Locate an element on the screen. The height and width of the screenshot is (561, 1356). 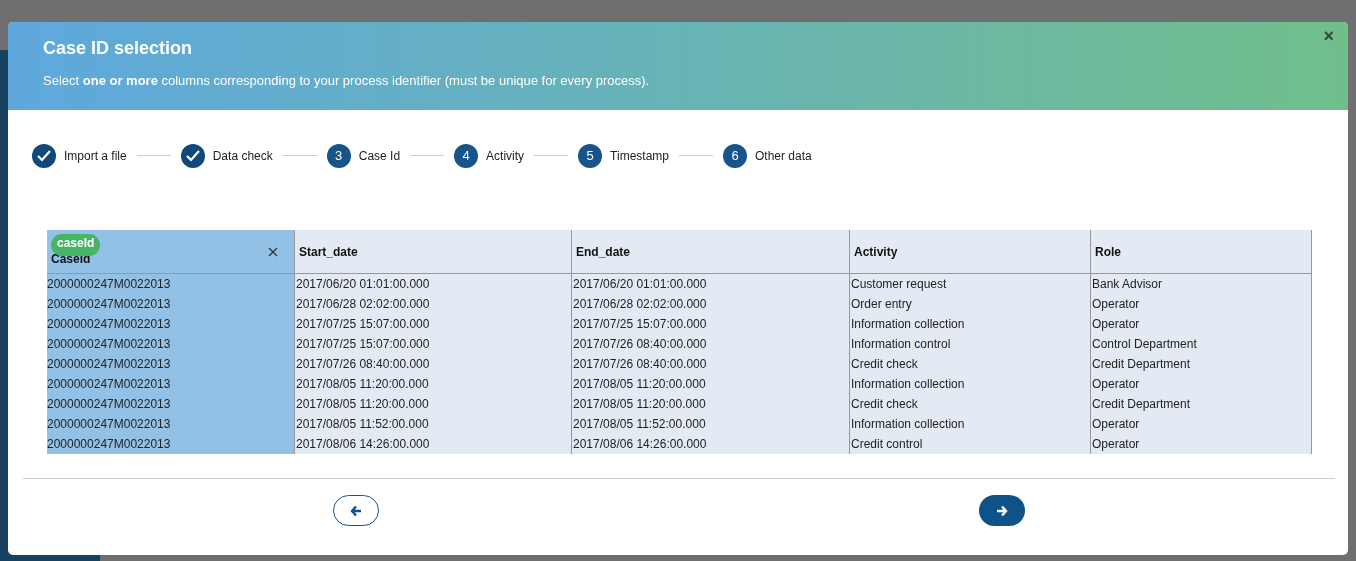
table-cell: Order entry is located at coordinates (969, 304).